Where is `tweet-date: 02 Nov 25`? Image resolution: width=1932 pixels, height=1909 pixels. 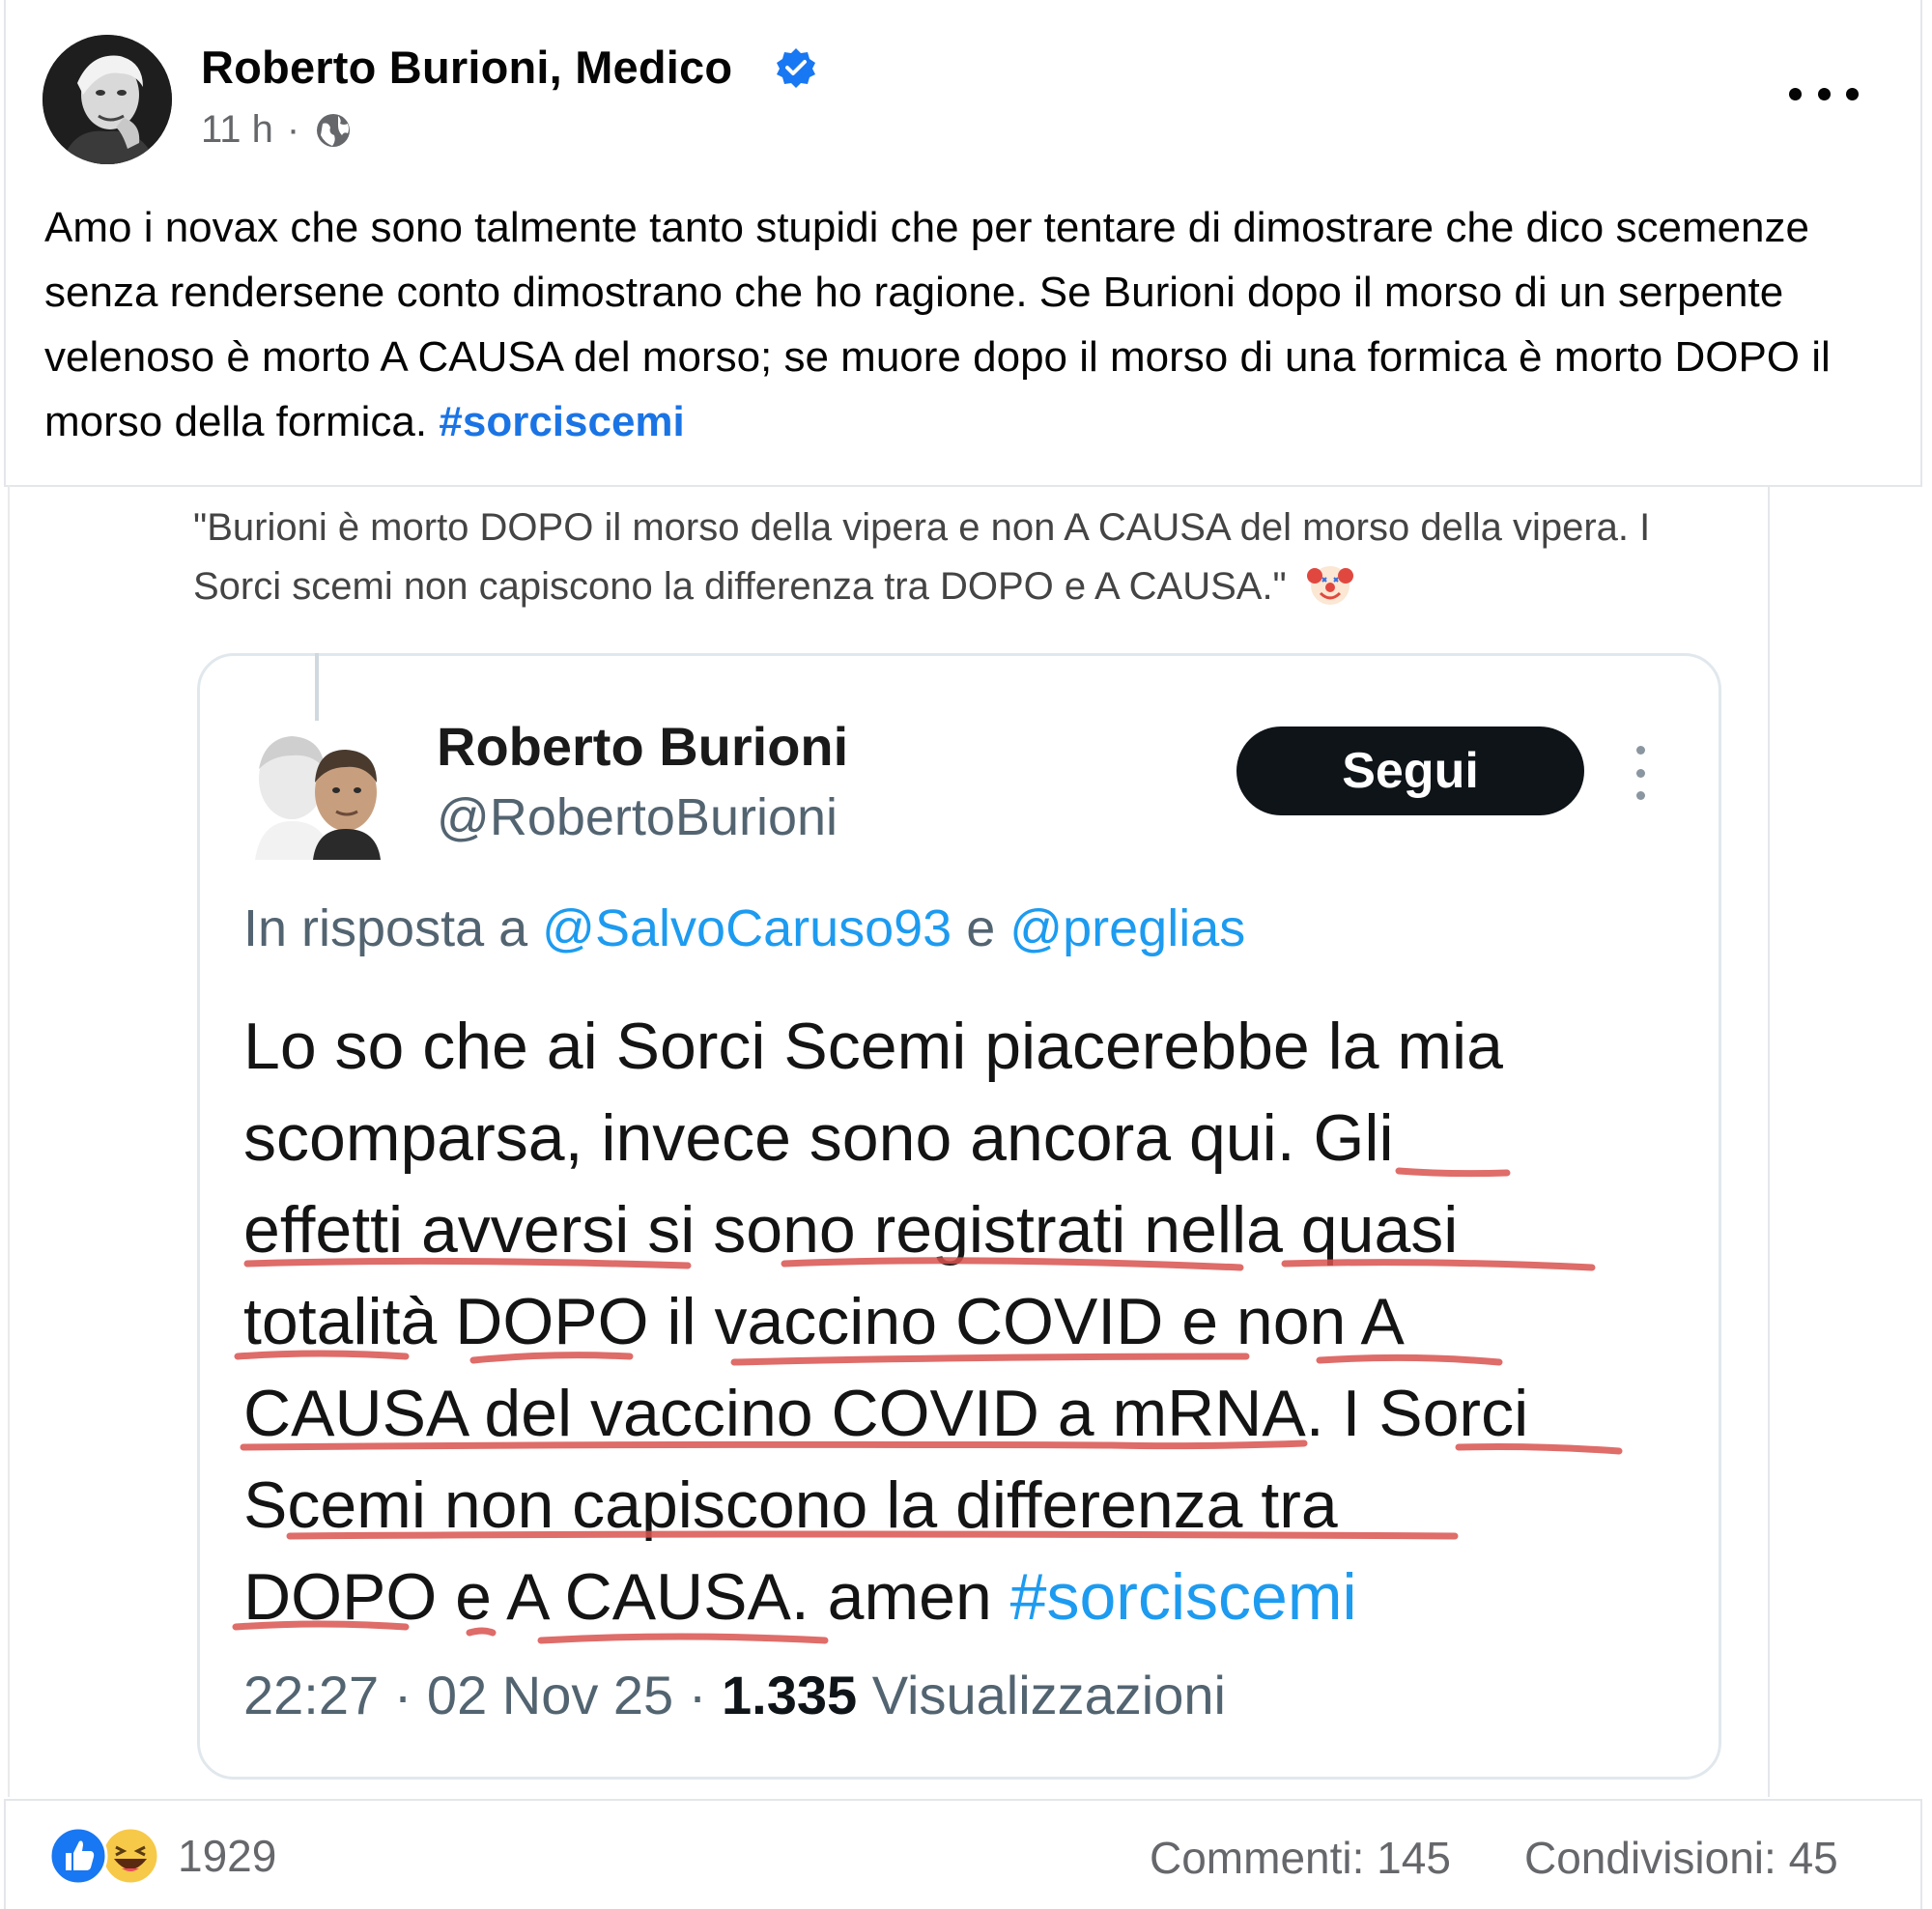
tweet-date: 02 Nov 25 is located at coordinates (550, 1695).